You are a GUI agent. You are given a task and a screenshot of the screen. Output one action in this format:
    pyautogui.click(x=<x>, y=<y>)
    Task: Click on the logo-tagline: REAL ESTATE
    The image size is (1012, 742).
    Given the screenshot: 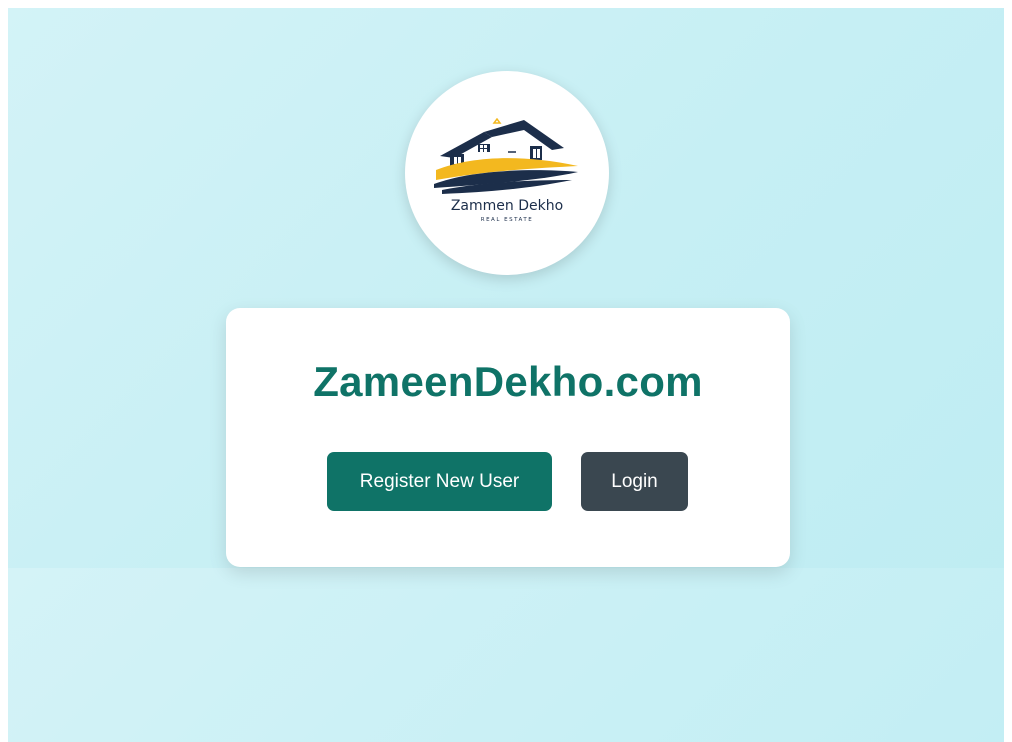 What is the action you would take?
    pyautogui.click(x=507, y=220)
    